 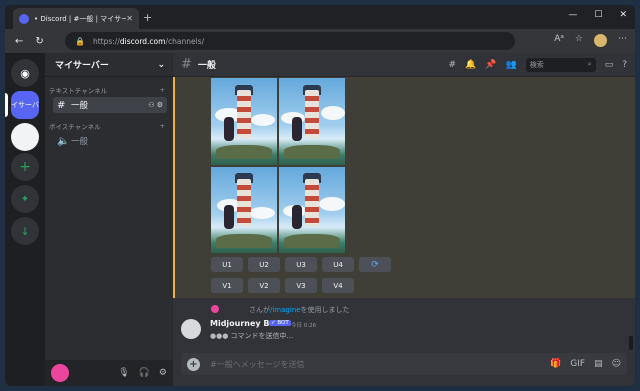 What do you see at coordinates (25, 73) in the screenshot?
I see `discord-home-icon: ◉` at bounding box center [25, 73].